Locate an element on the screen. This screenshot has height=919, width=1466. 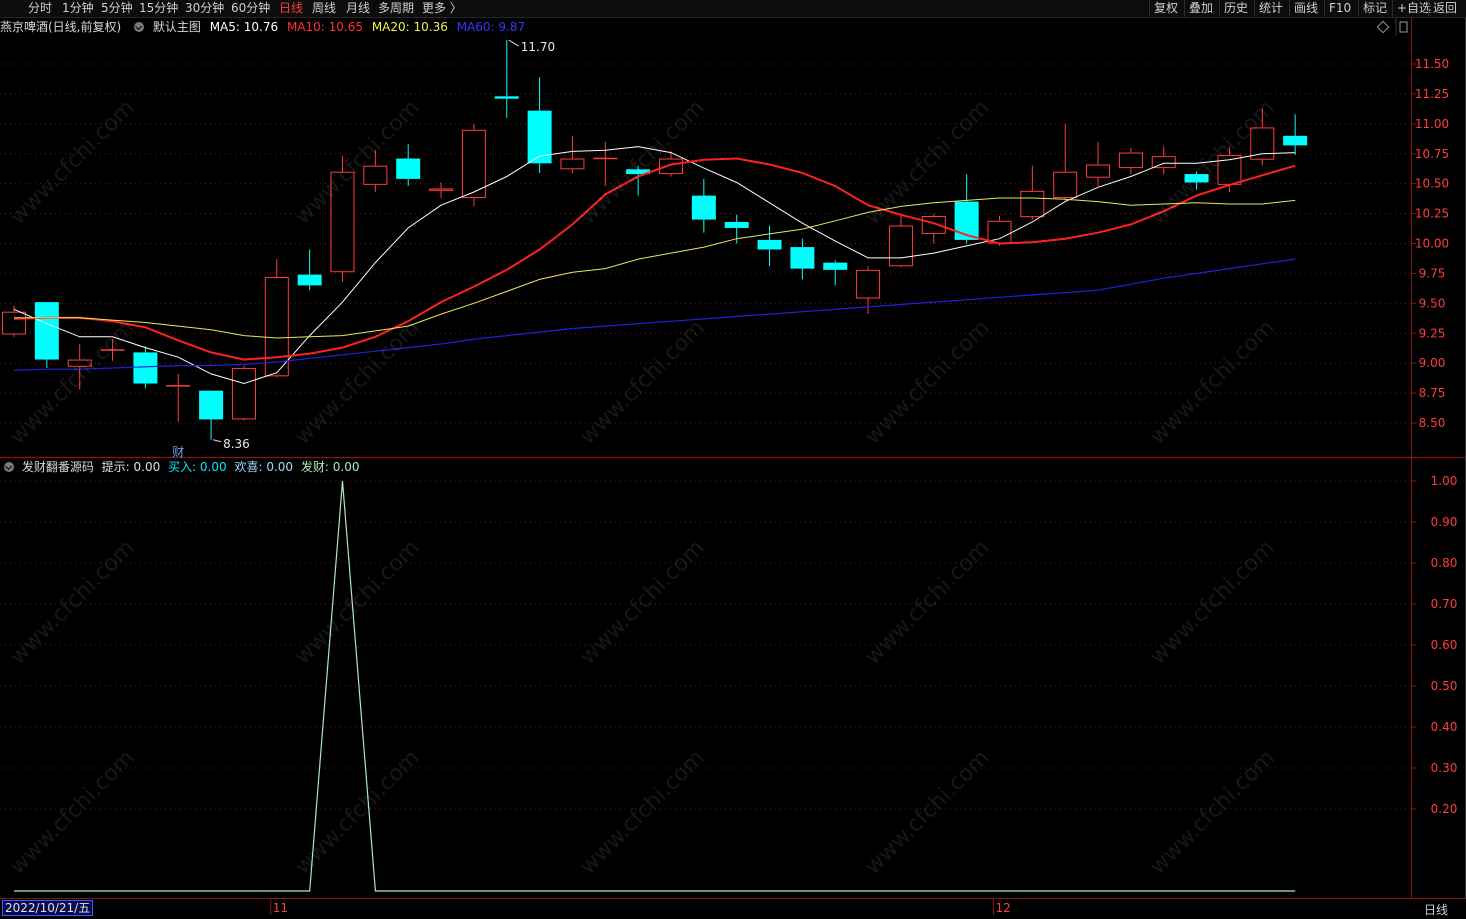
price-tick-label: 8.50 is located at coordinates (1432, 423).